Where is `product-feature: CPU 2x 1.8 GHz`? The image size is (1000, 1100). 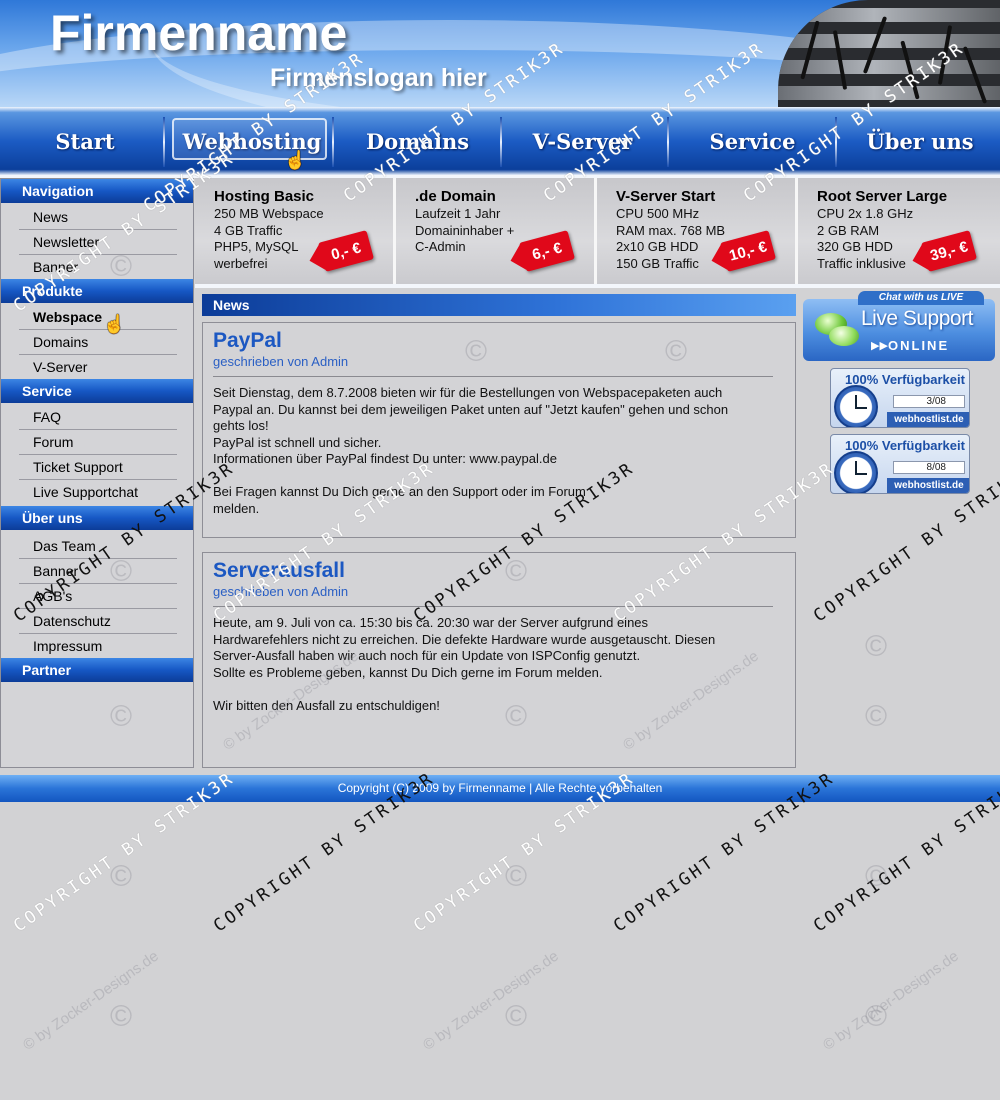 product-feature: CPU 2x 1.8 GHz is located at coordinates (865, 213).